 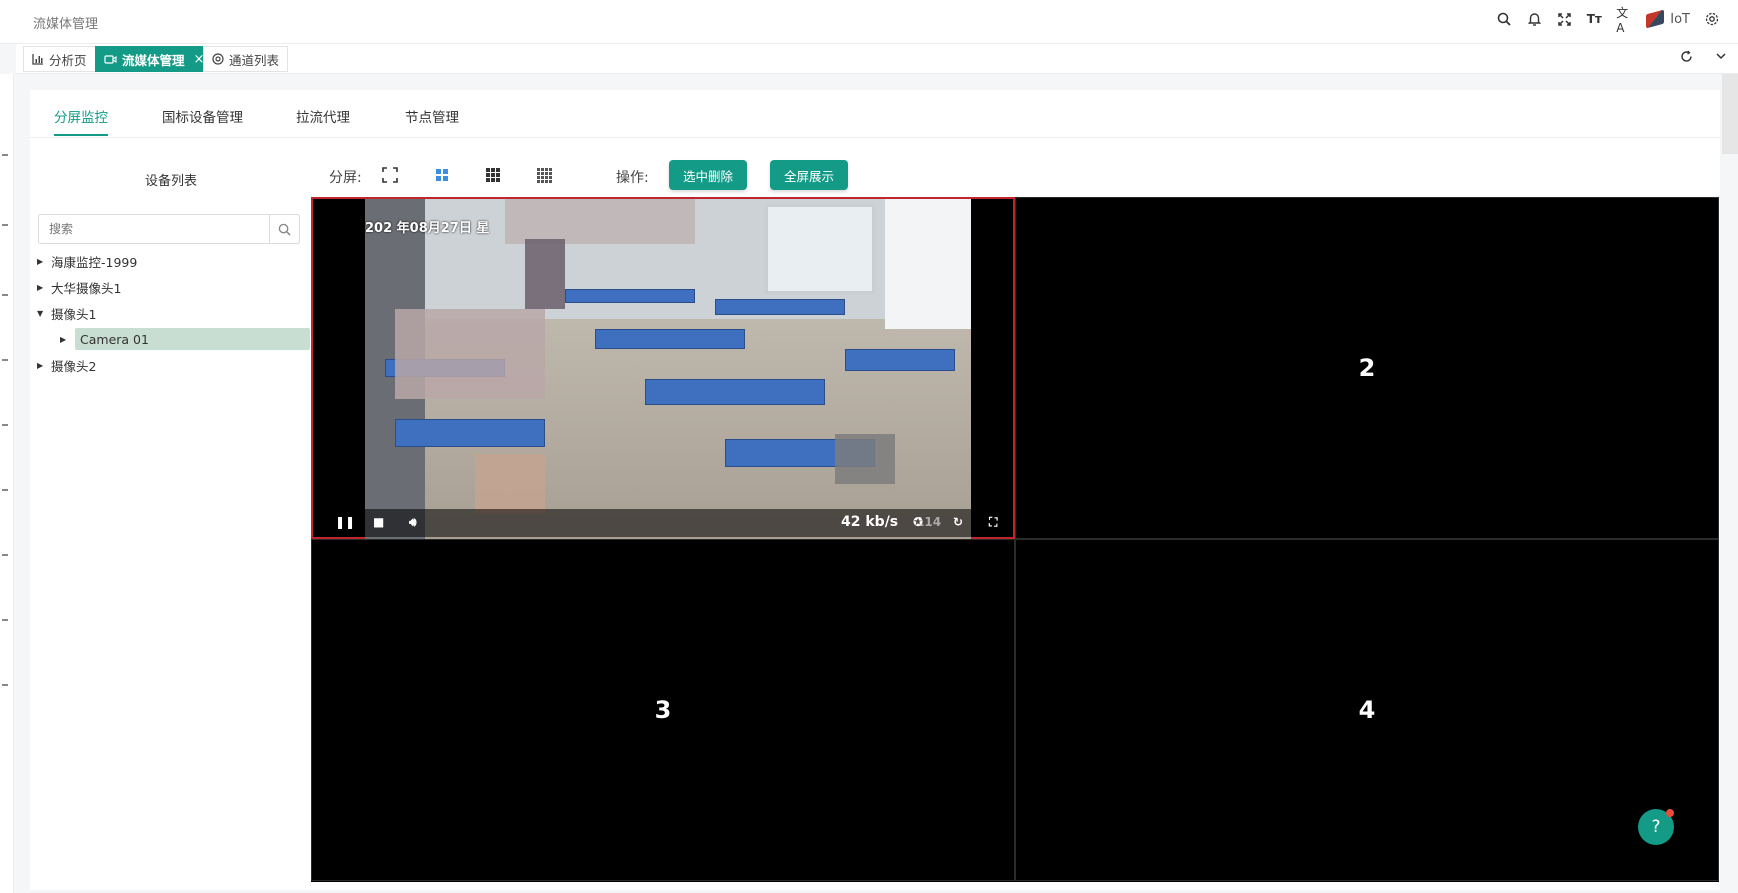 I want to click on search-button, so click(x=284, y=229).